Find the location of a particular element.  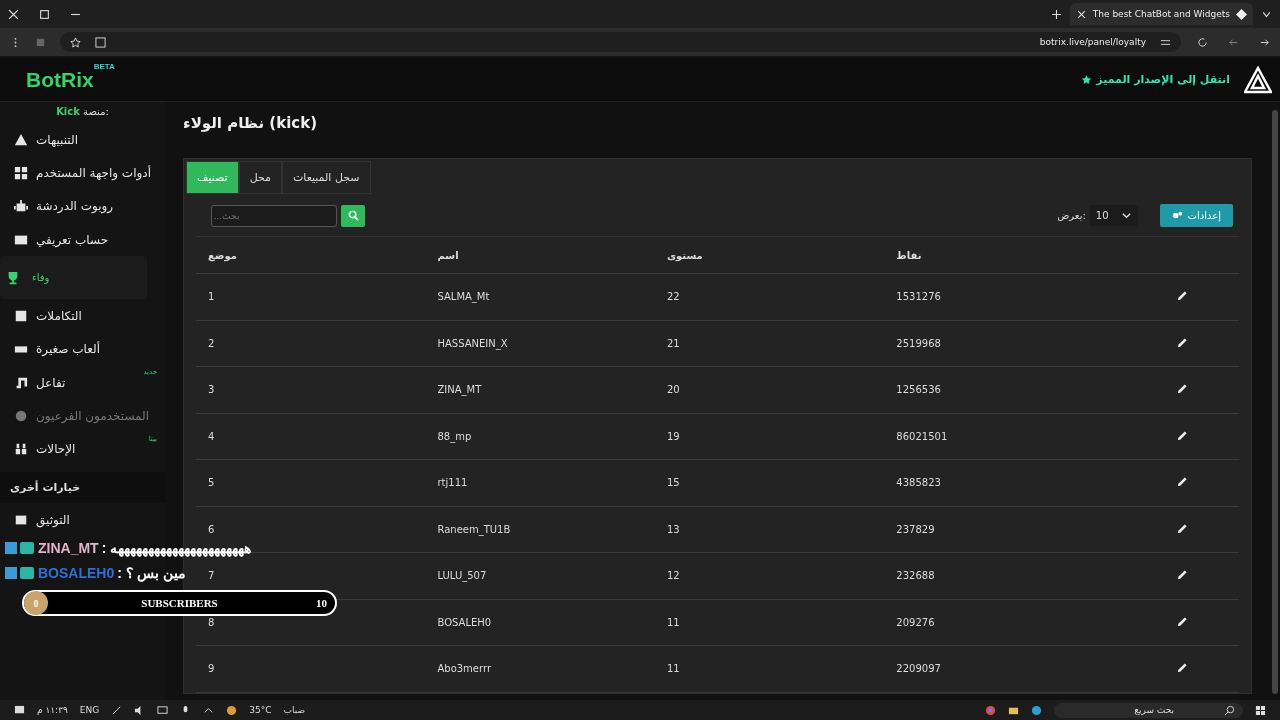

table-cell: 2519968 is located at coordinates (999, 343).